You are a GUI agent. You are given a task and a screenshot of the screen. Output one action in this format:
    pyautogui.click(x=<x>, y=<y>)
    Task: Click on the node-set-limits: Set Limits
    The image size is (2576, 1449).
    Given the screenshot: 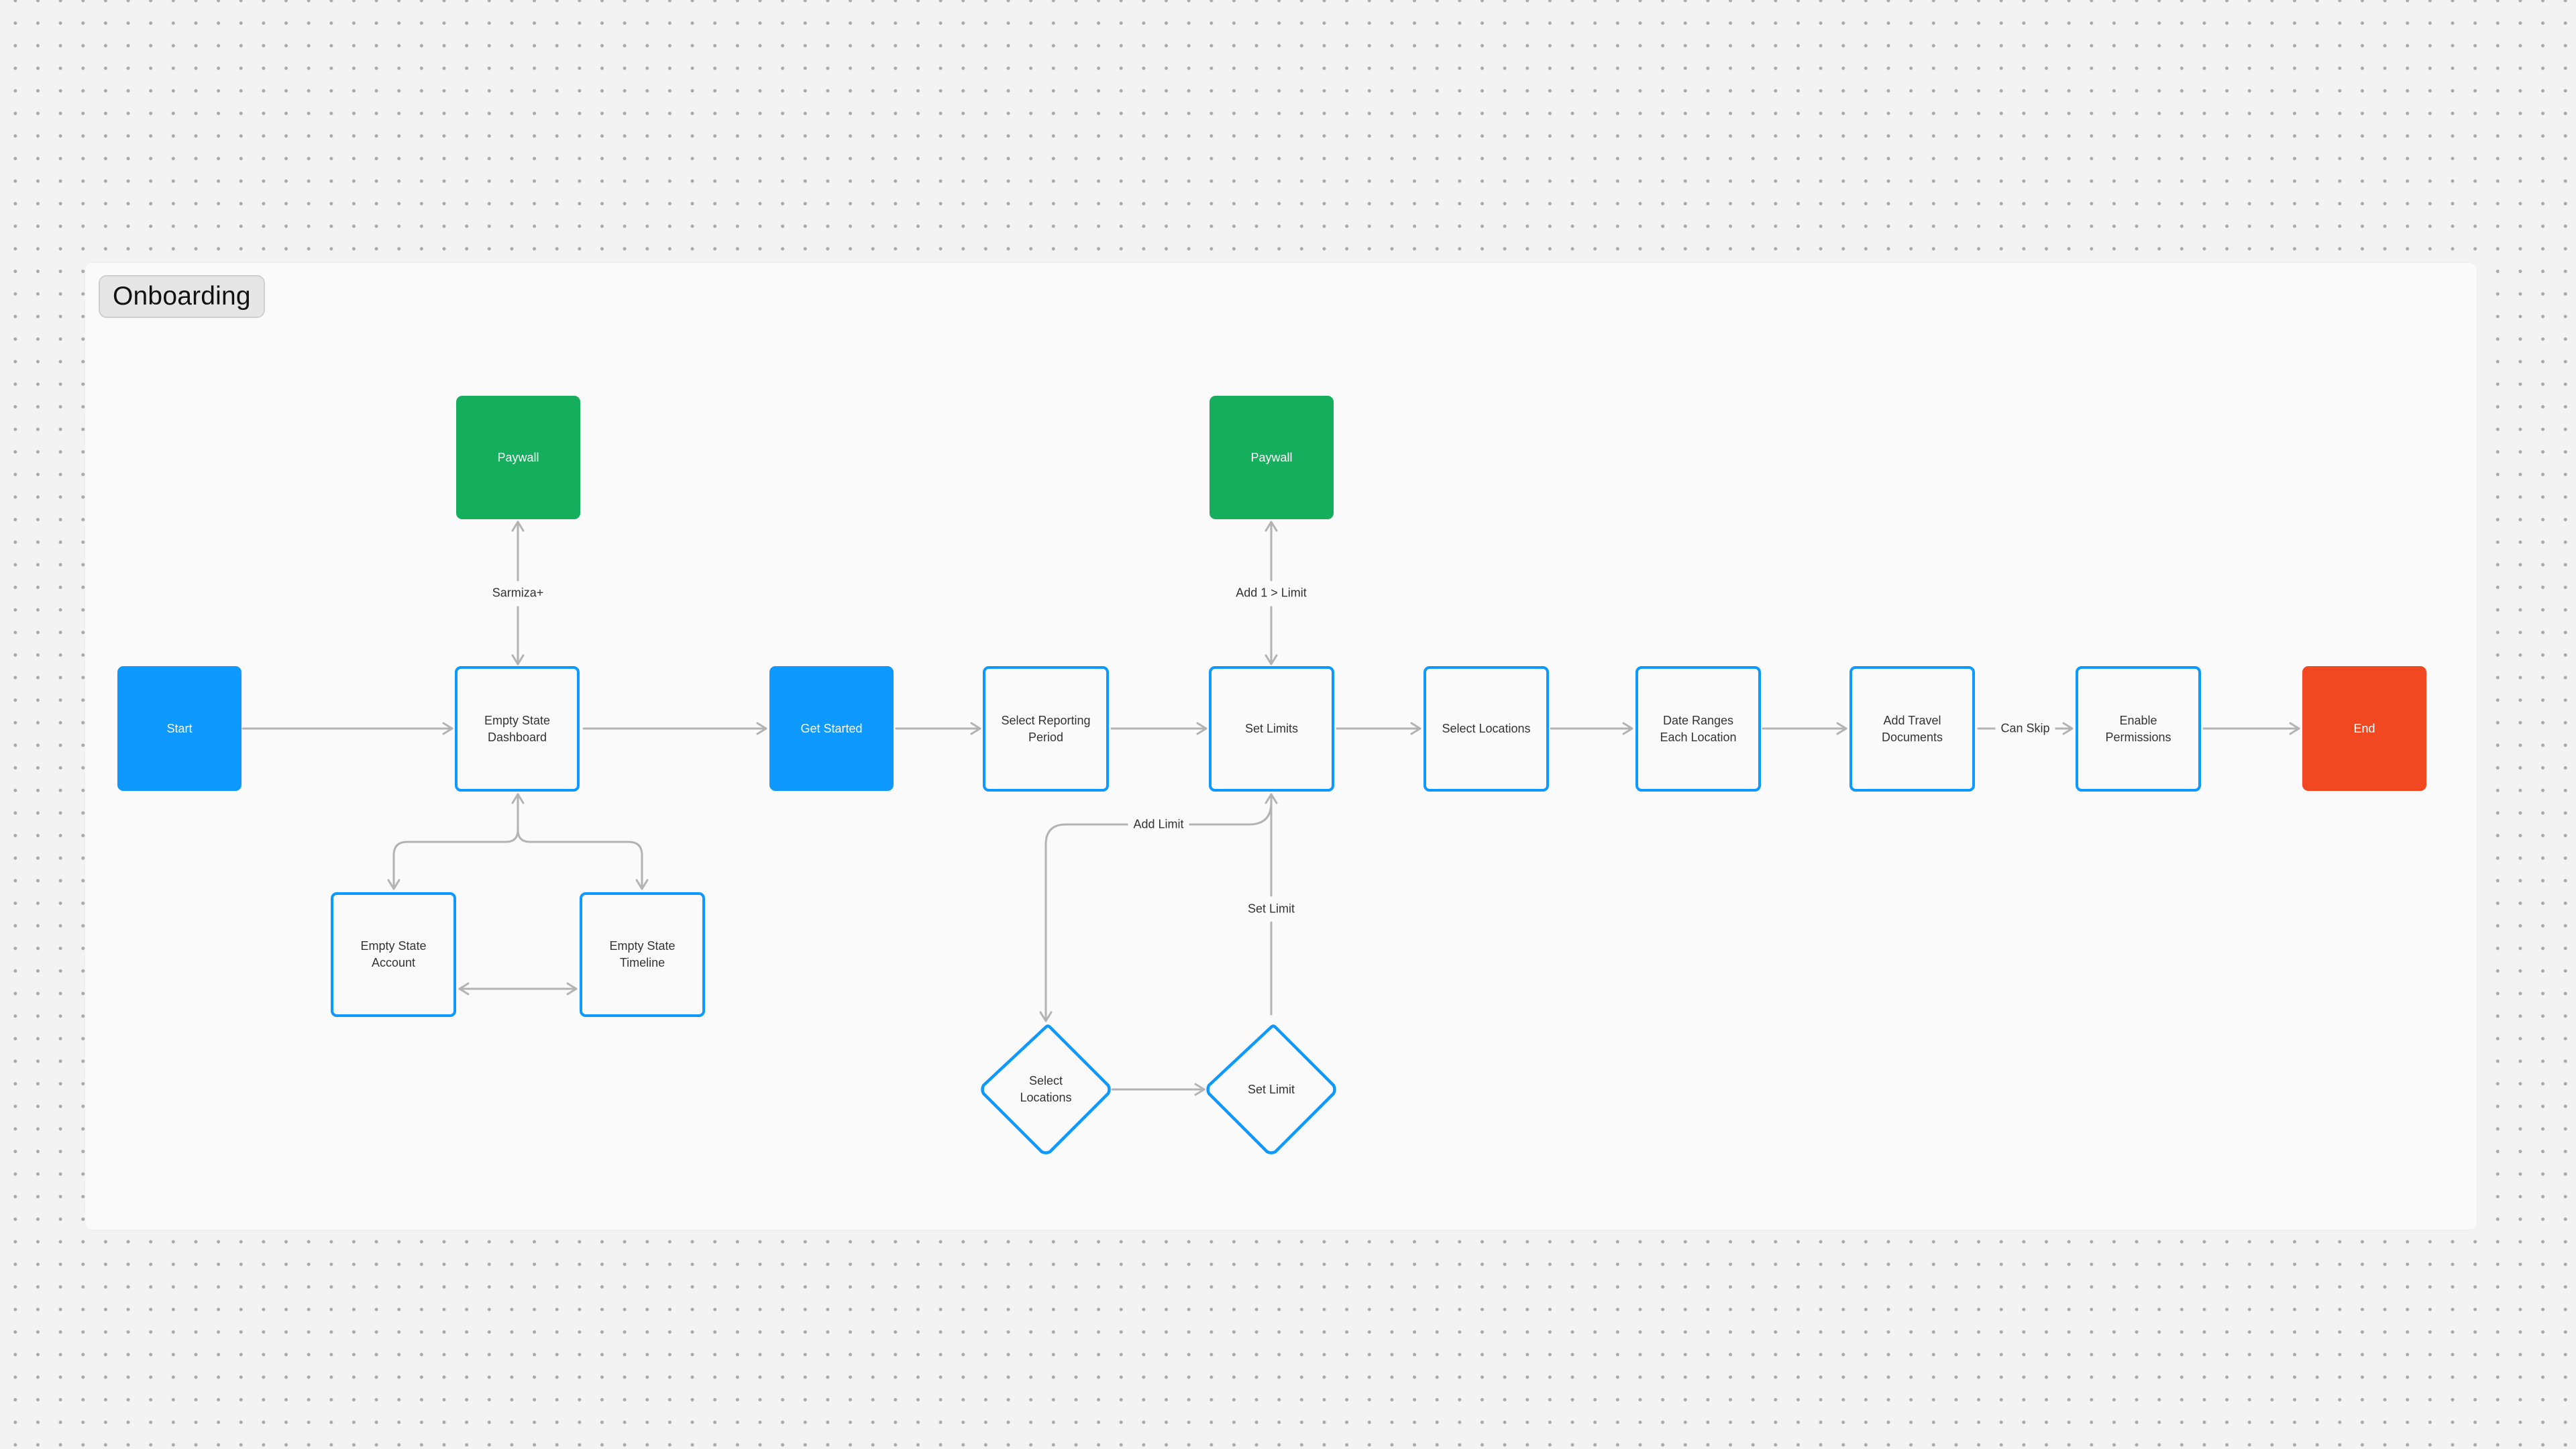 What is the action you would take?
    pyautogui.click(x=1271, y=729)
    